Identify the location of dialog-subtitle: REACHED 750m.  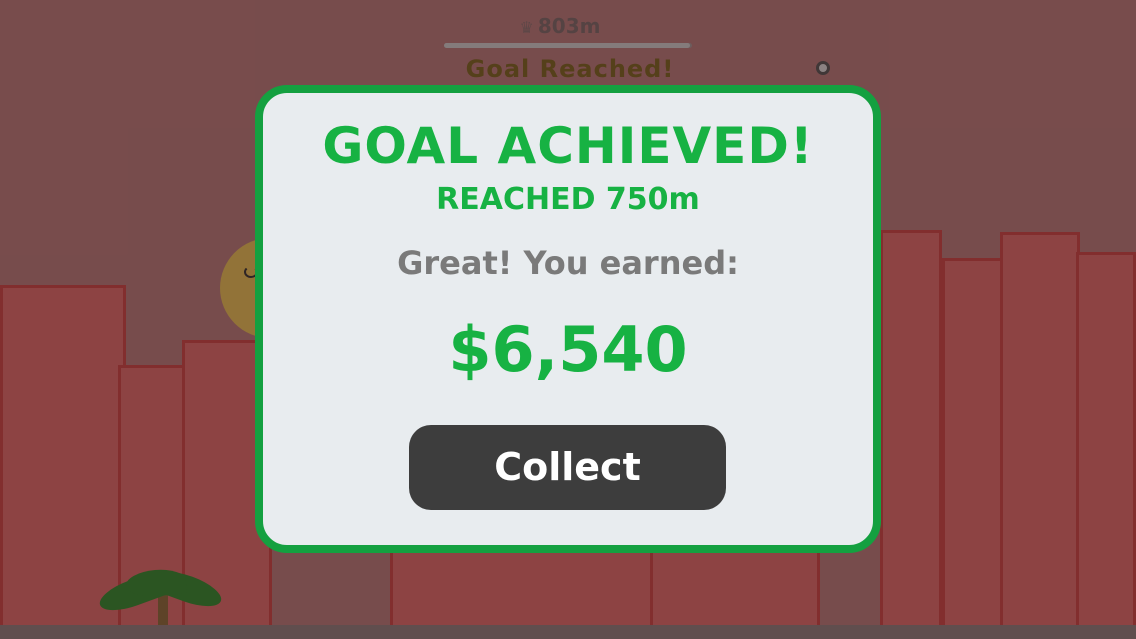
(568, 199).